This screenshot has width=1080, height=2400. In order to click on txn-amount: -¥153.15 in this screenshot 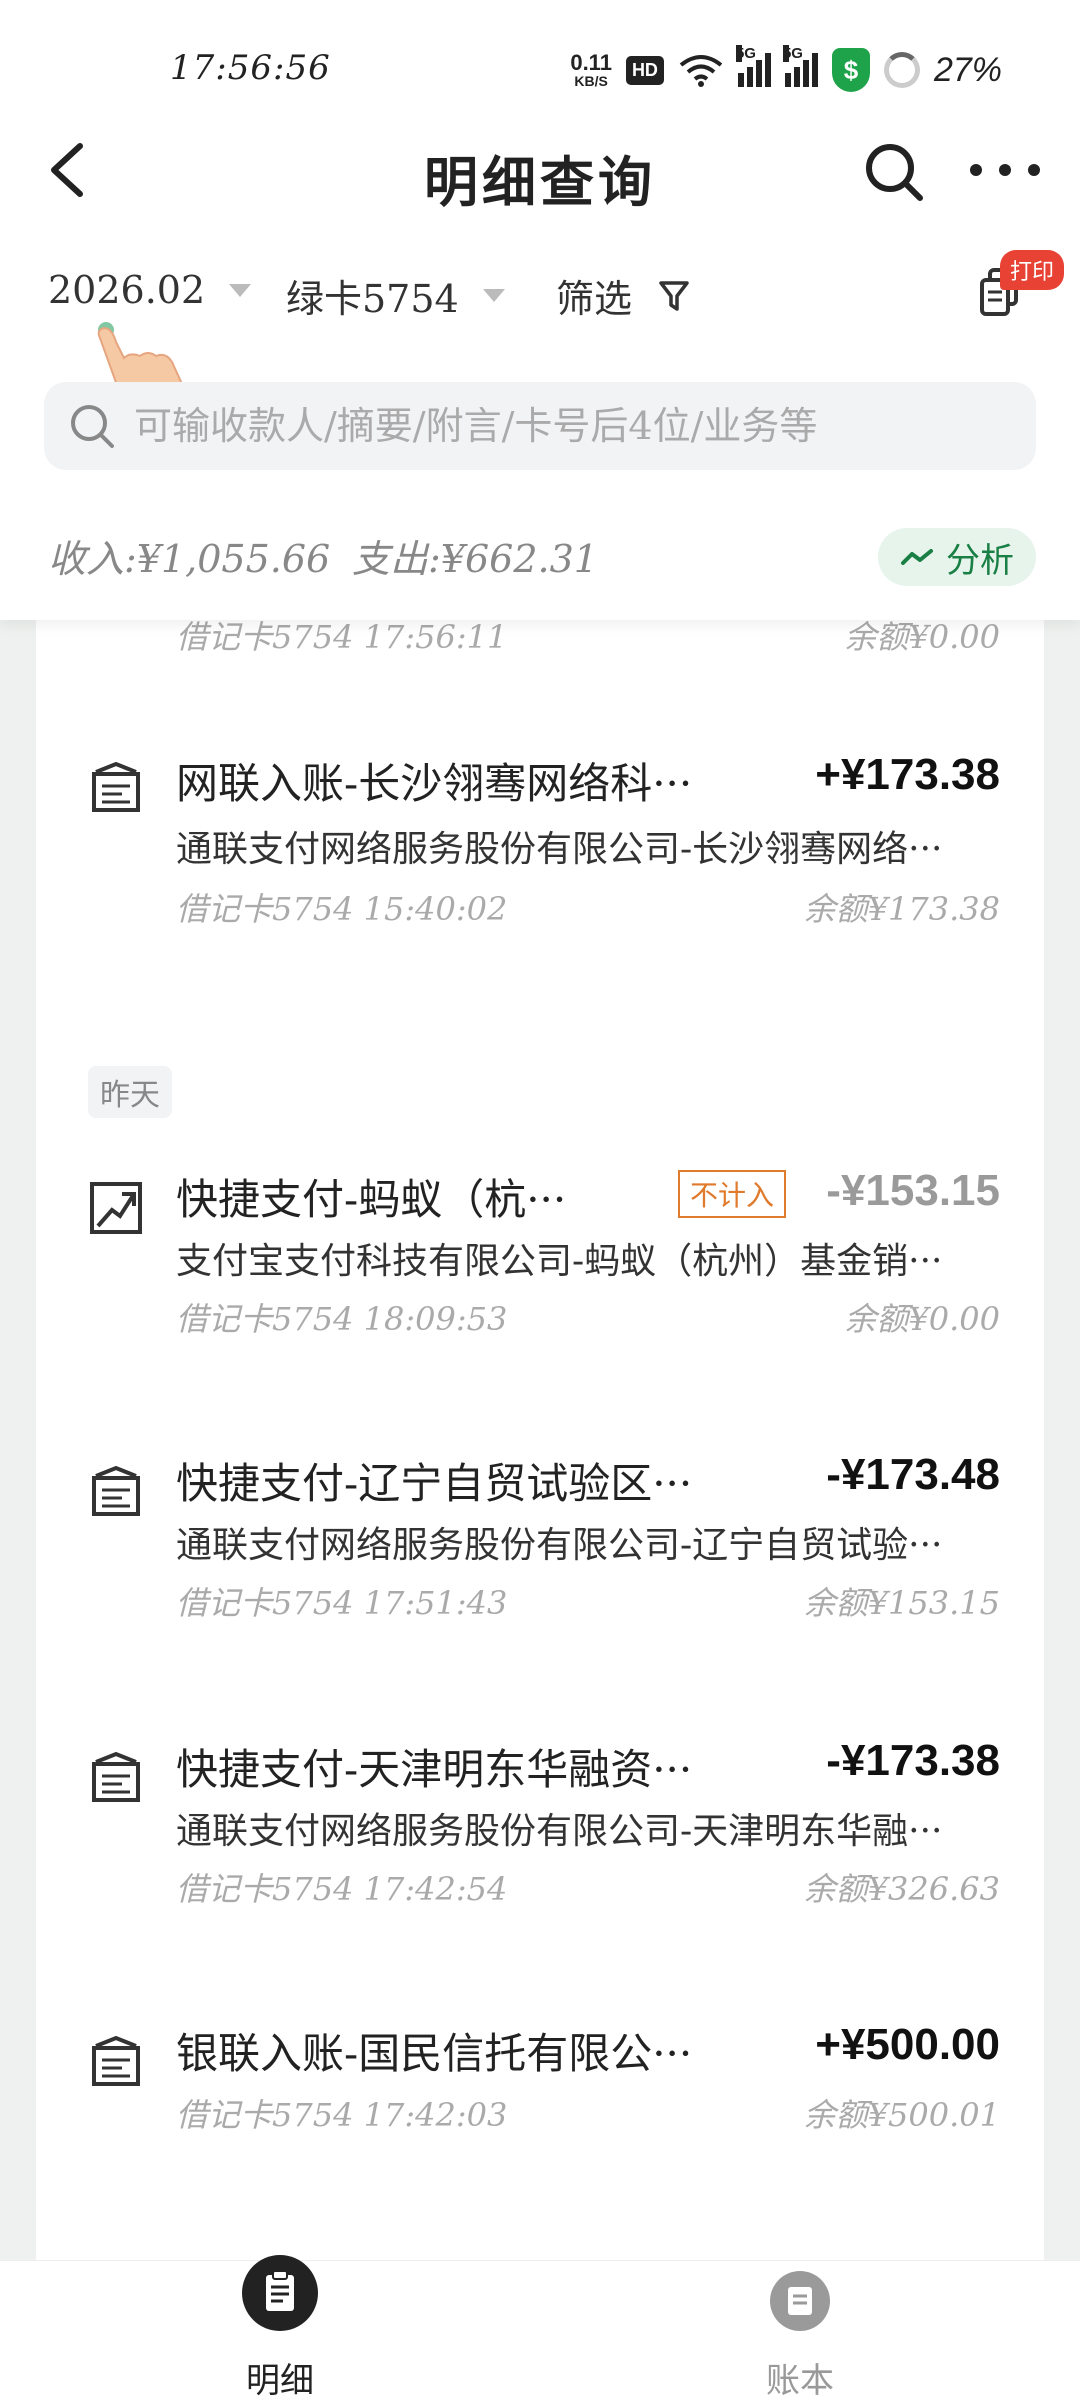, I will do `click(913, 1190)`.